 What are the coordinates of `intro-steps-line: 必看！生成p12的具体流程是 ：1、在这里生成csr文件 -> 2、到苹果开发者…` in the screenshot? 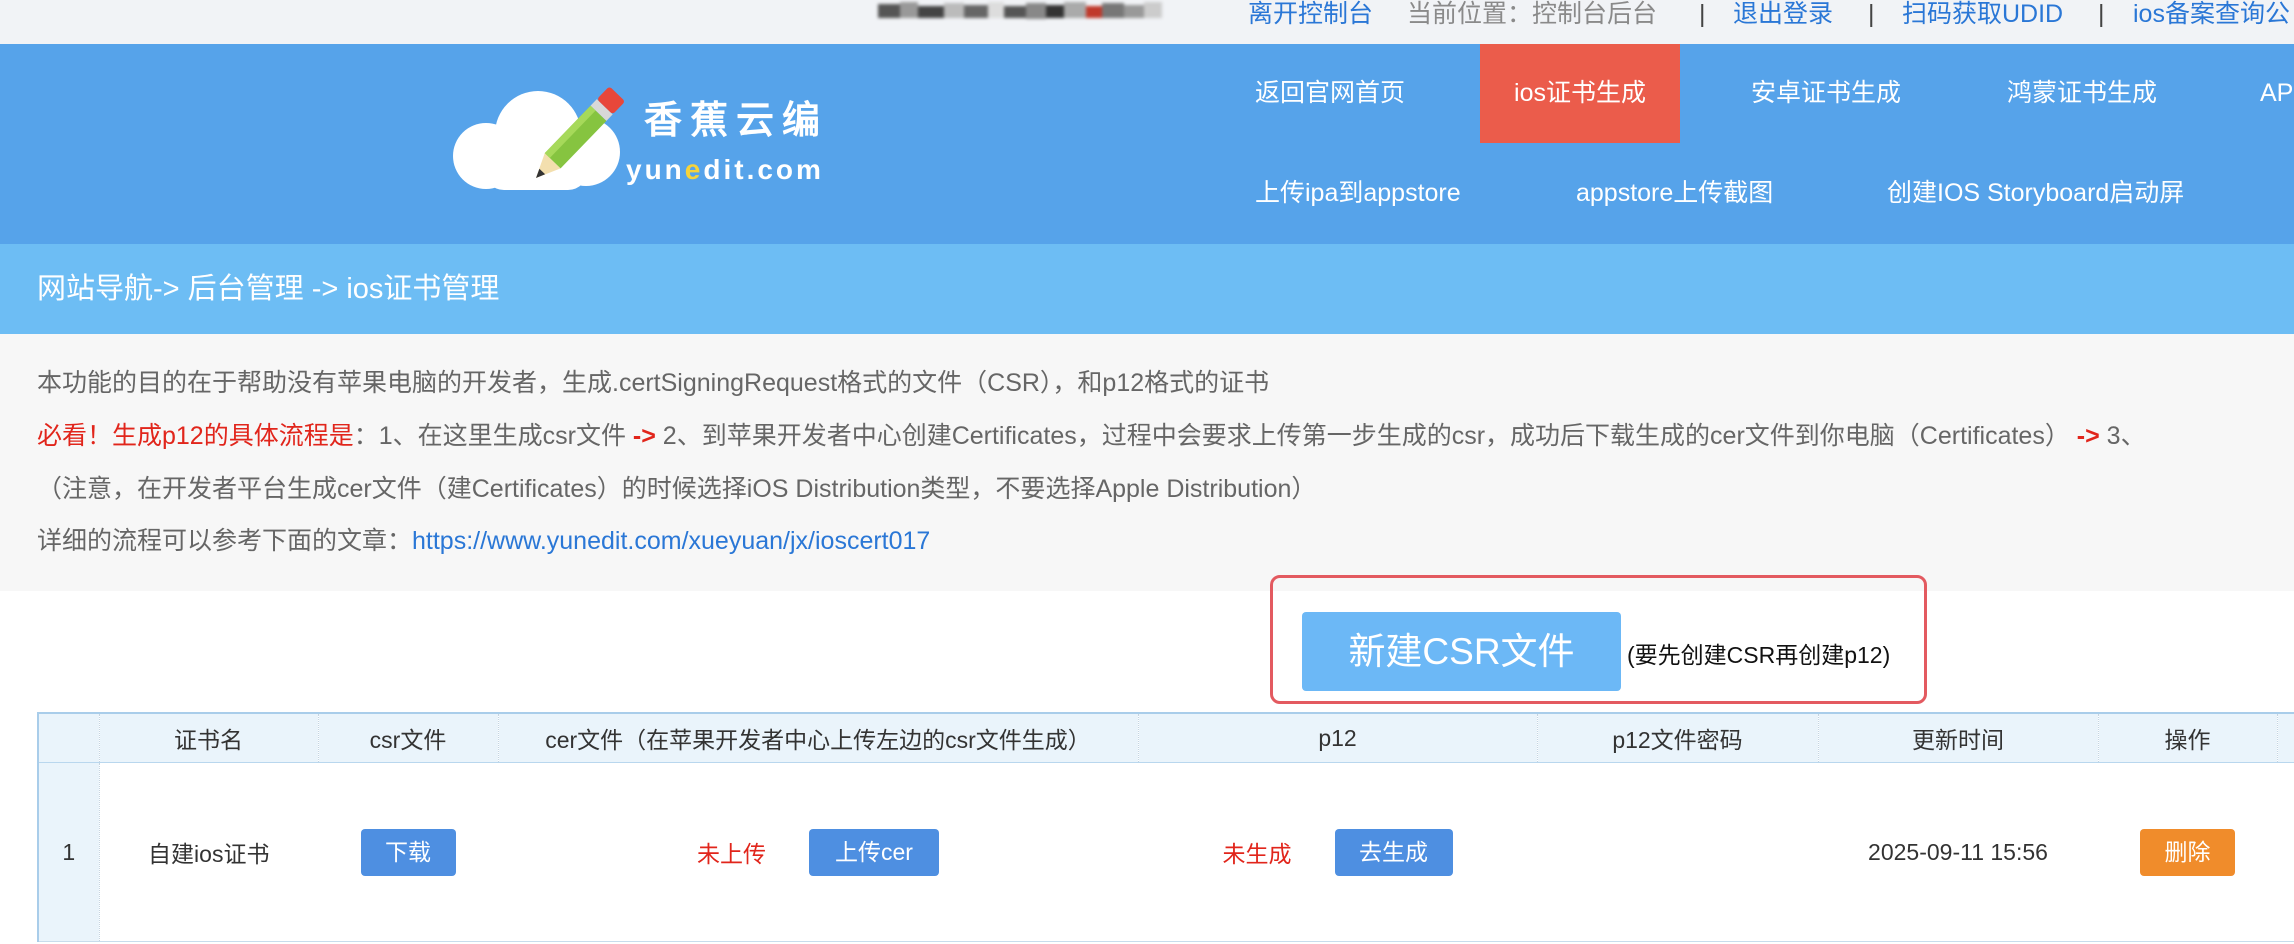 It's located at (1165, 436).